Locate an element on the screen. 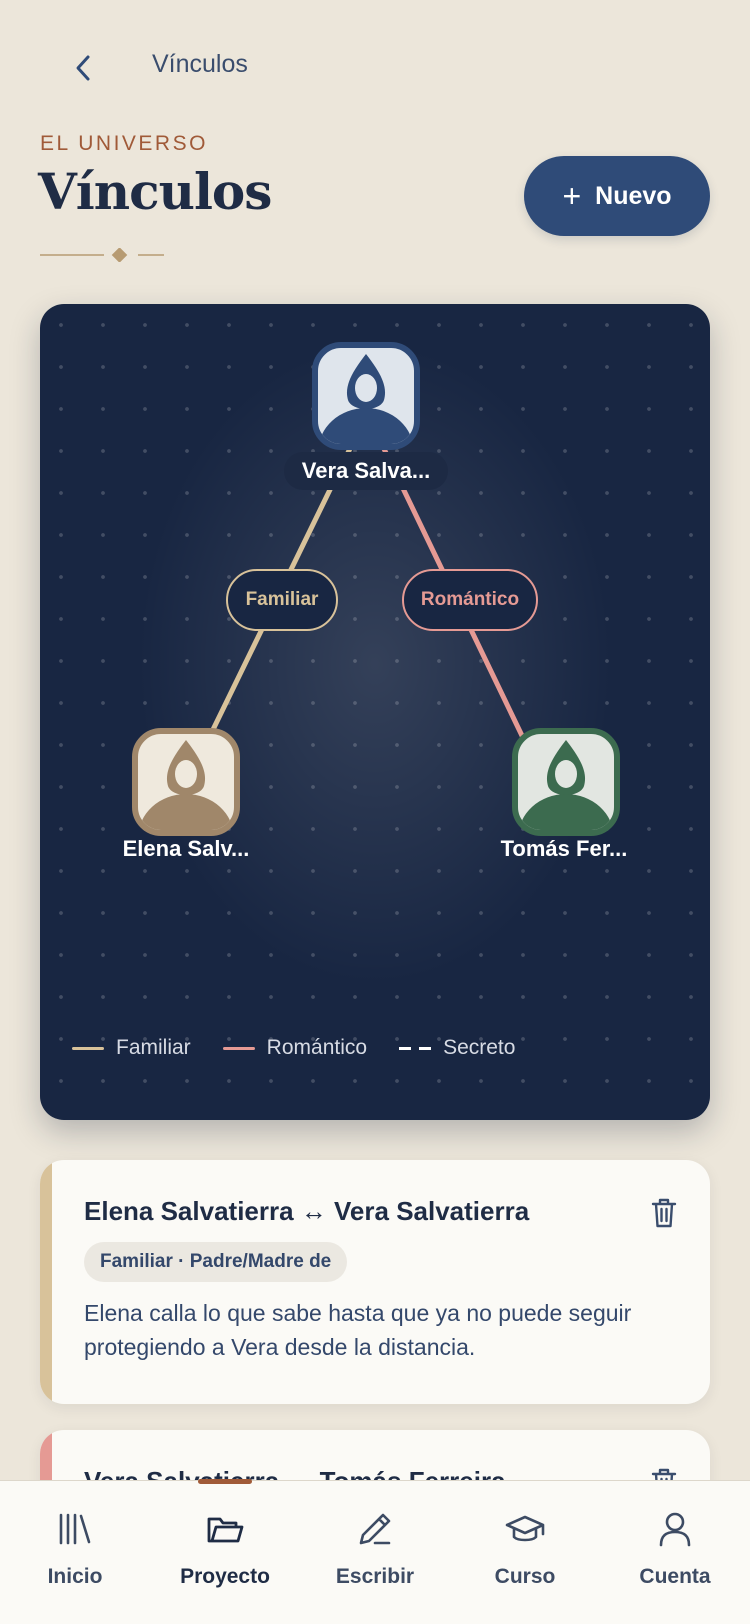  folder-icon is located at coordinates (225, 1530).